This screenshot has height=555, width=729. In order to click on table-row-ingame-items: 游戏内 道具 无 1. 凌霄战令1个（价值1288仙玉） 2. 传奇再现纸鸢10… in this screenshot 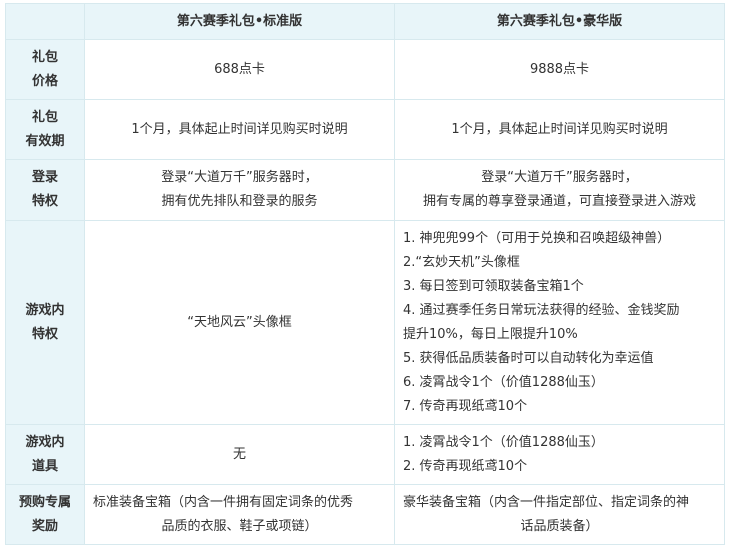, I will do `click(365, 454)`.